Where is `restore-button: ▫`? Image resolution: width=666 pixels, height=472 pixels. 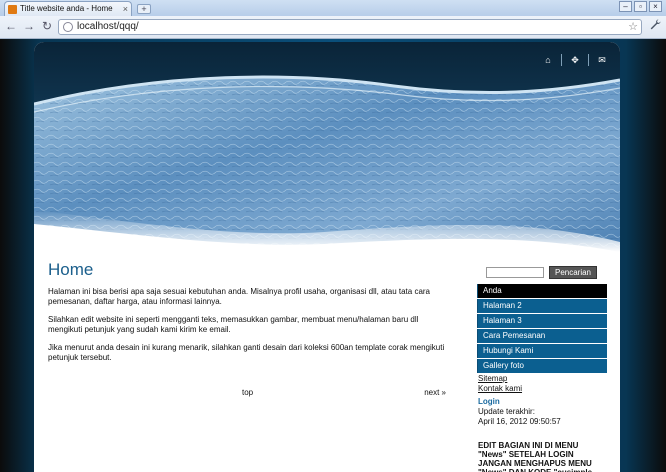 restore-button: ▫ is located at coordinates (640, 6).